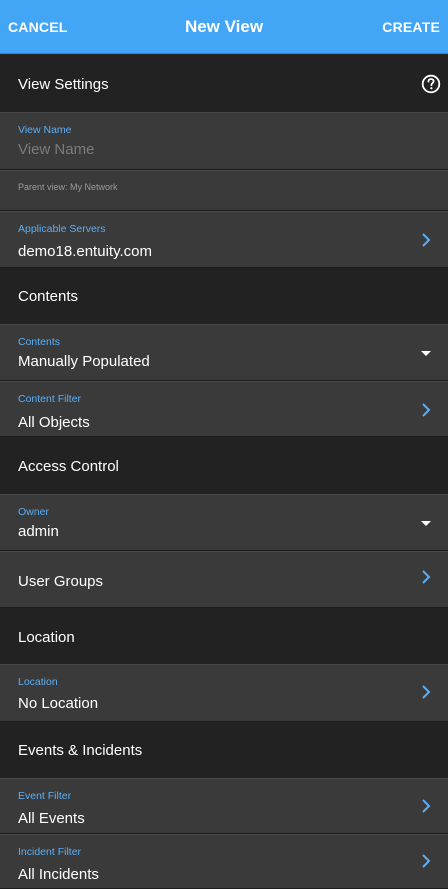  I want to click on user-groups-field: User Groups, so click(224, 579).